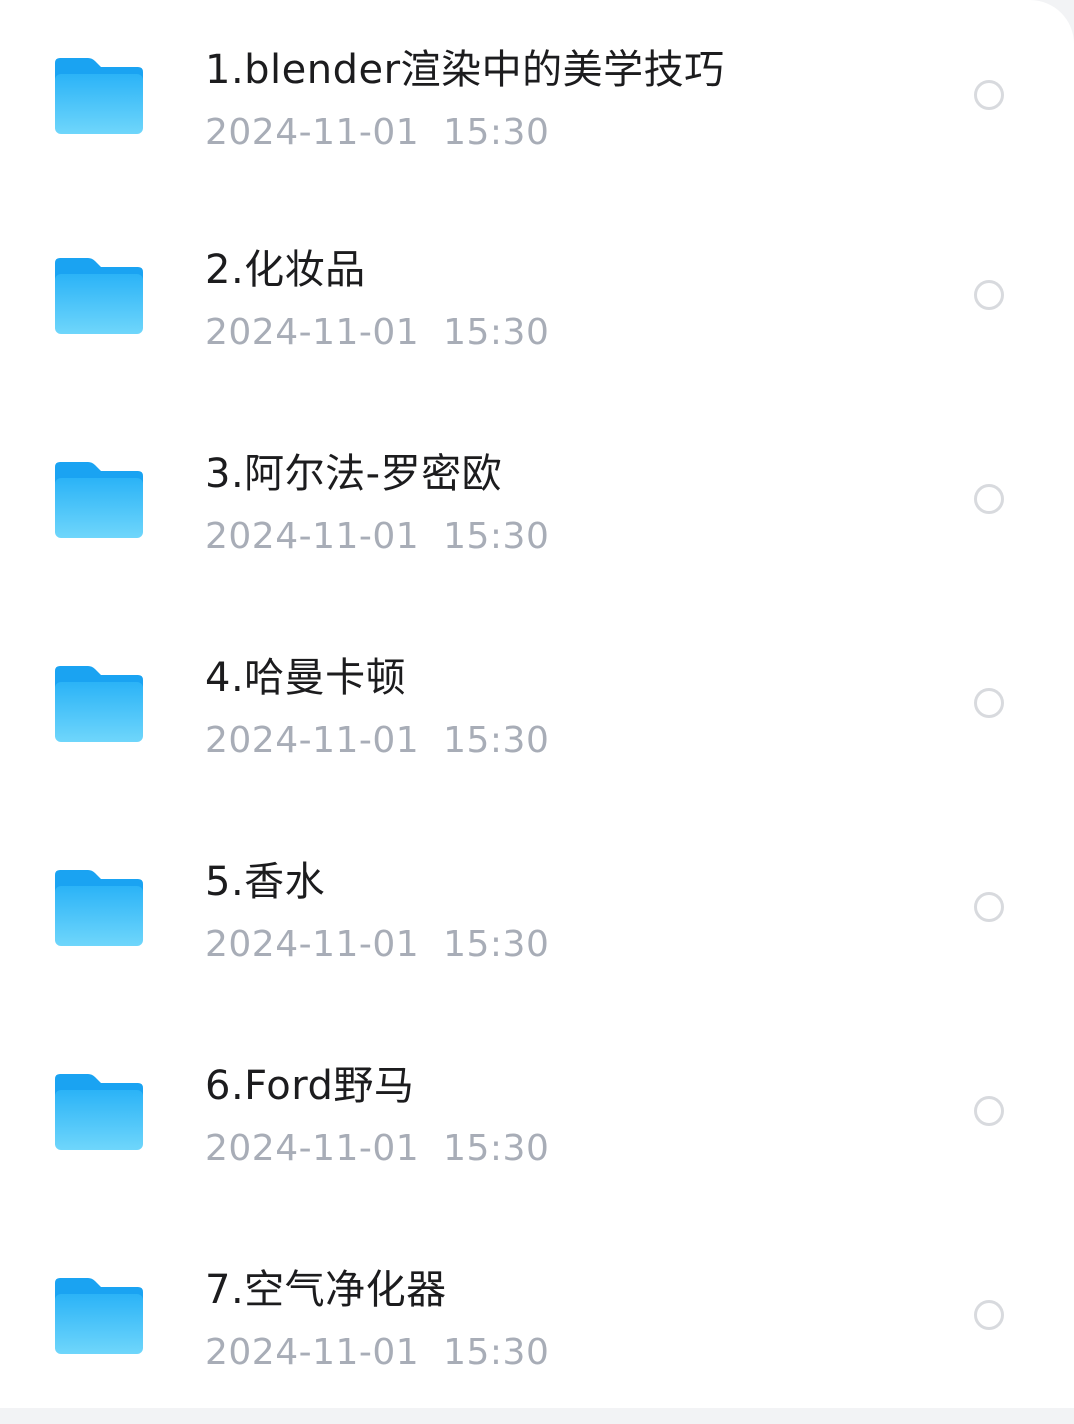 The image size is (1074, 1424). I want to click on list-item: 5.香水 2024-11-01 15:30, so click(537, 914).